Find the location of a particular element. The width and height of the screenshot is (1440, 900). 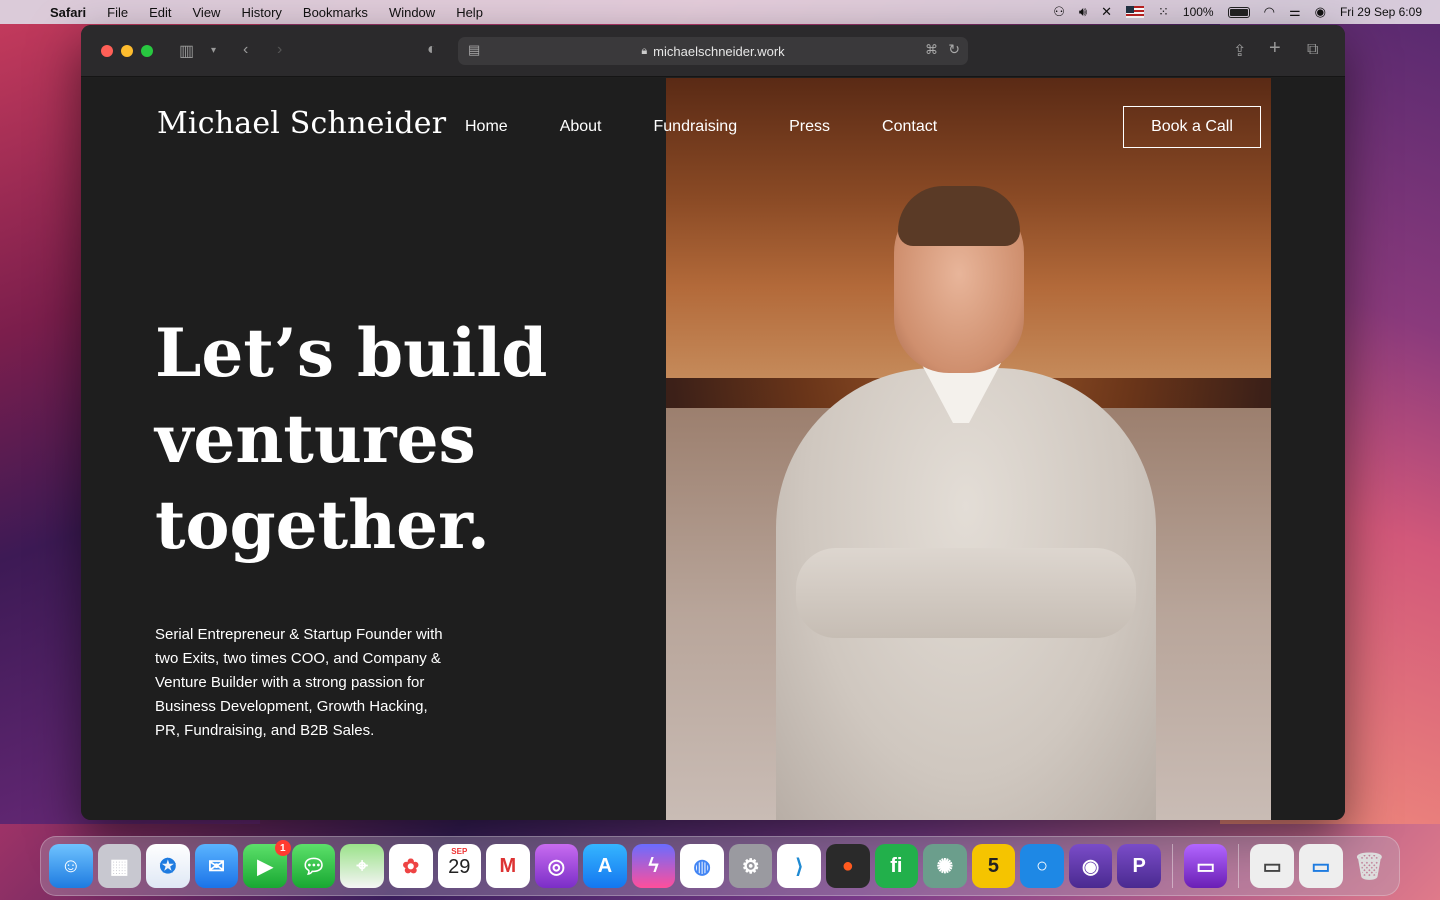

book-call-button: Book a Call is located at coordinates (1192, 127).